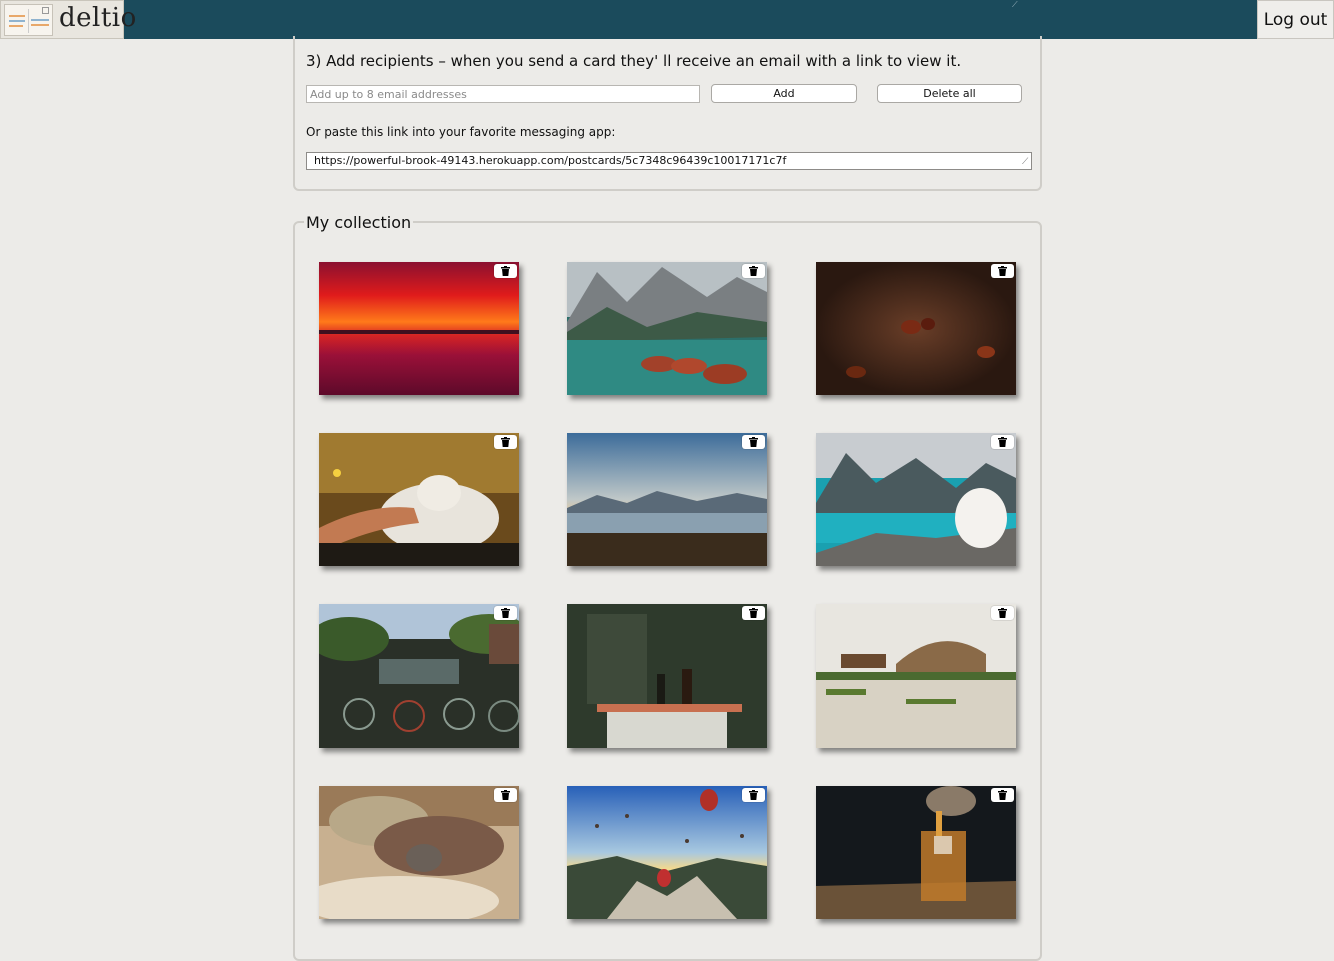 The height and width of the screenshot is (961, 1334). I want to click on email-input, so click(503, 94).